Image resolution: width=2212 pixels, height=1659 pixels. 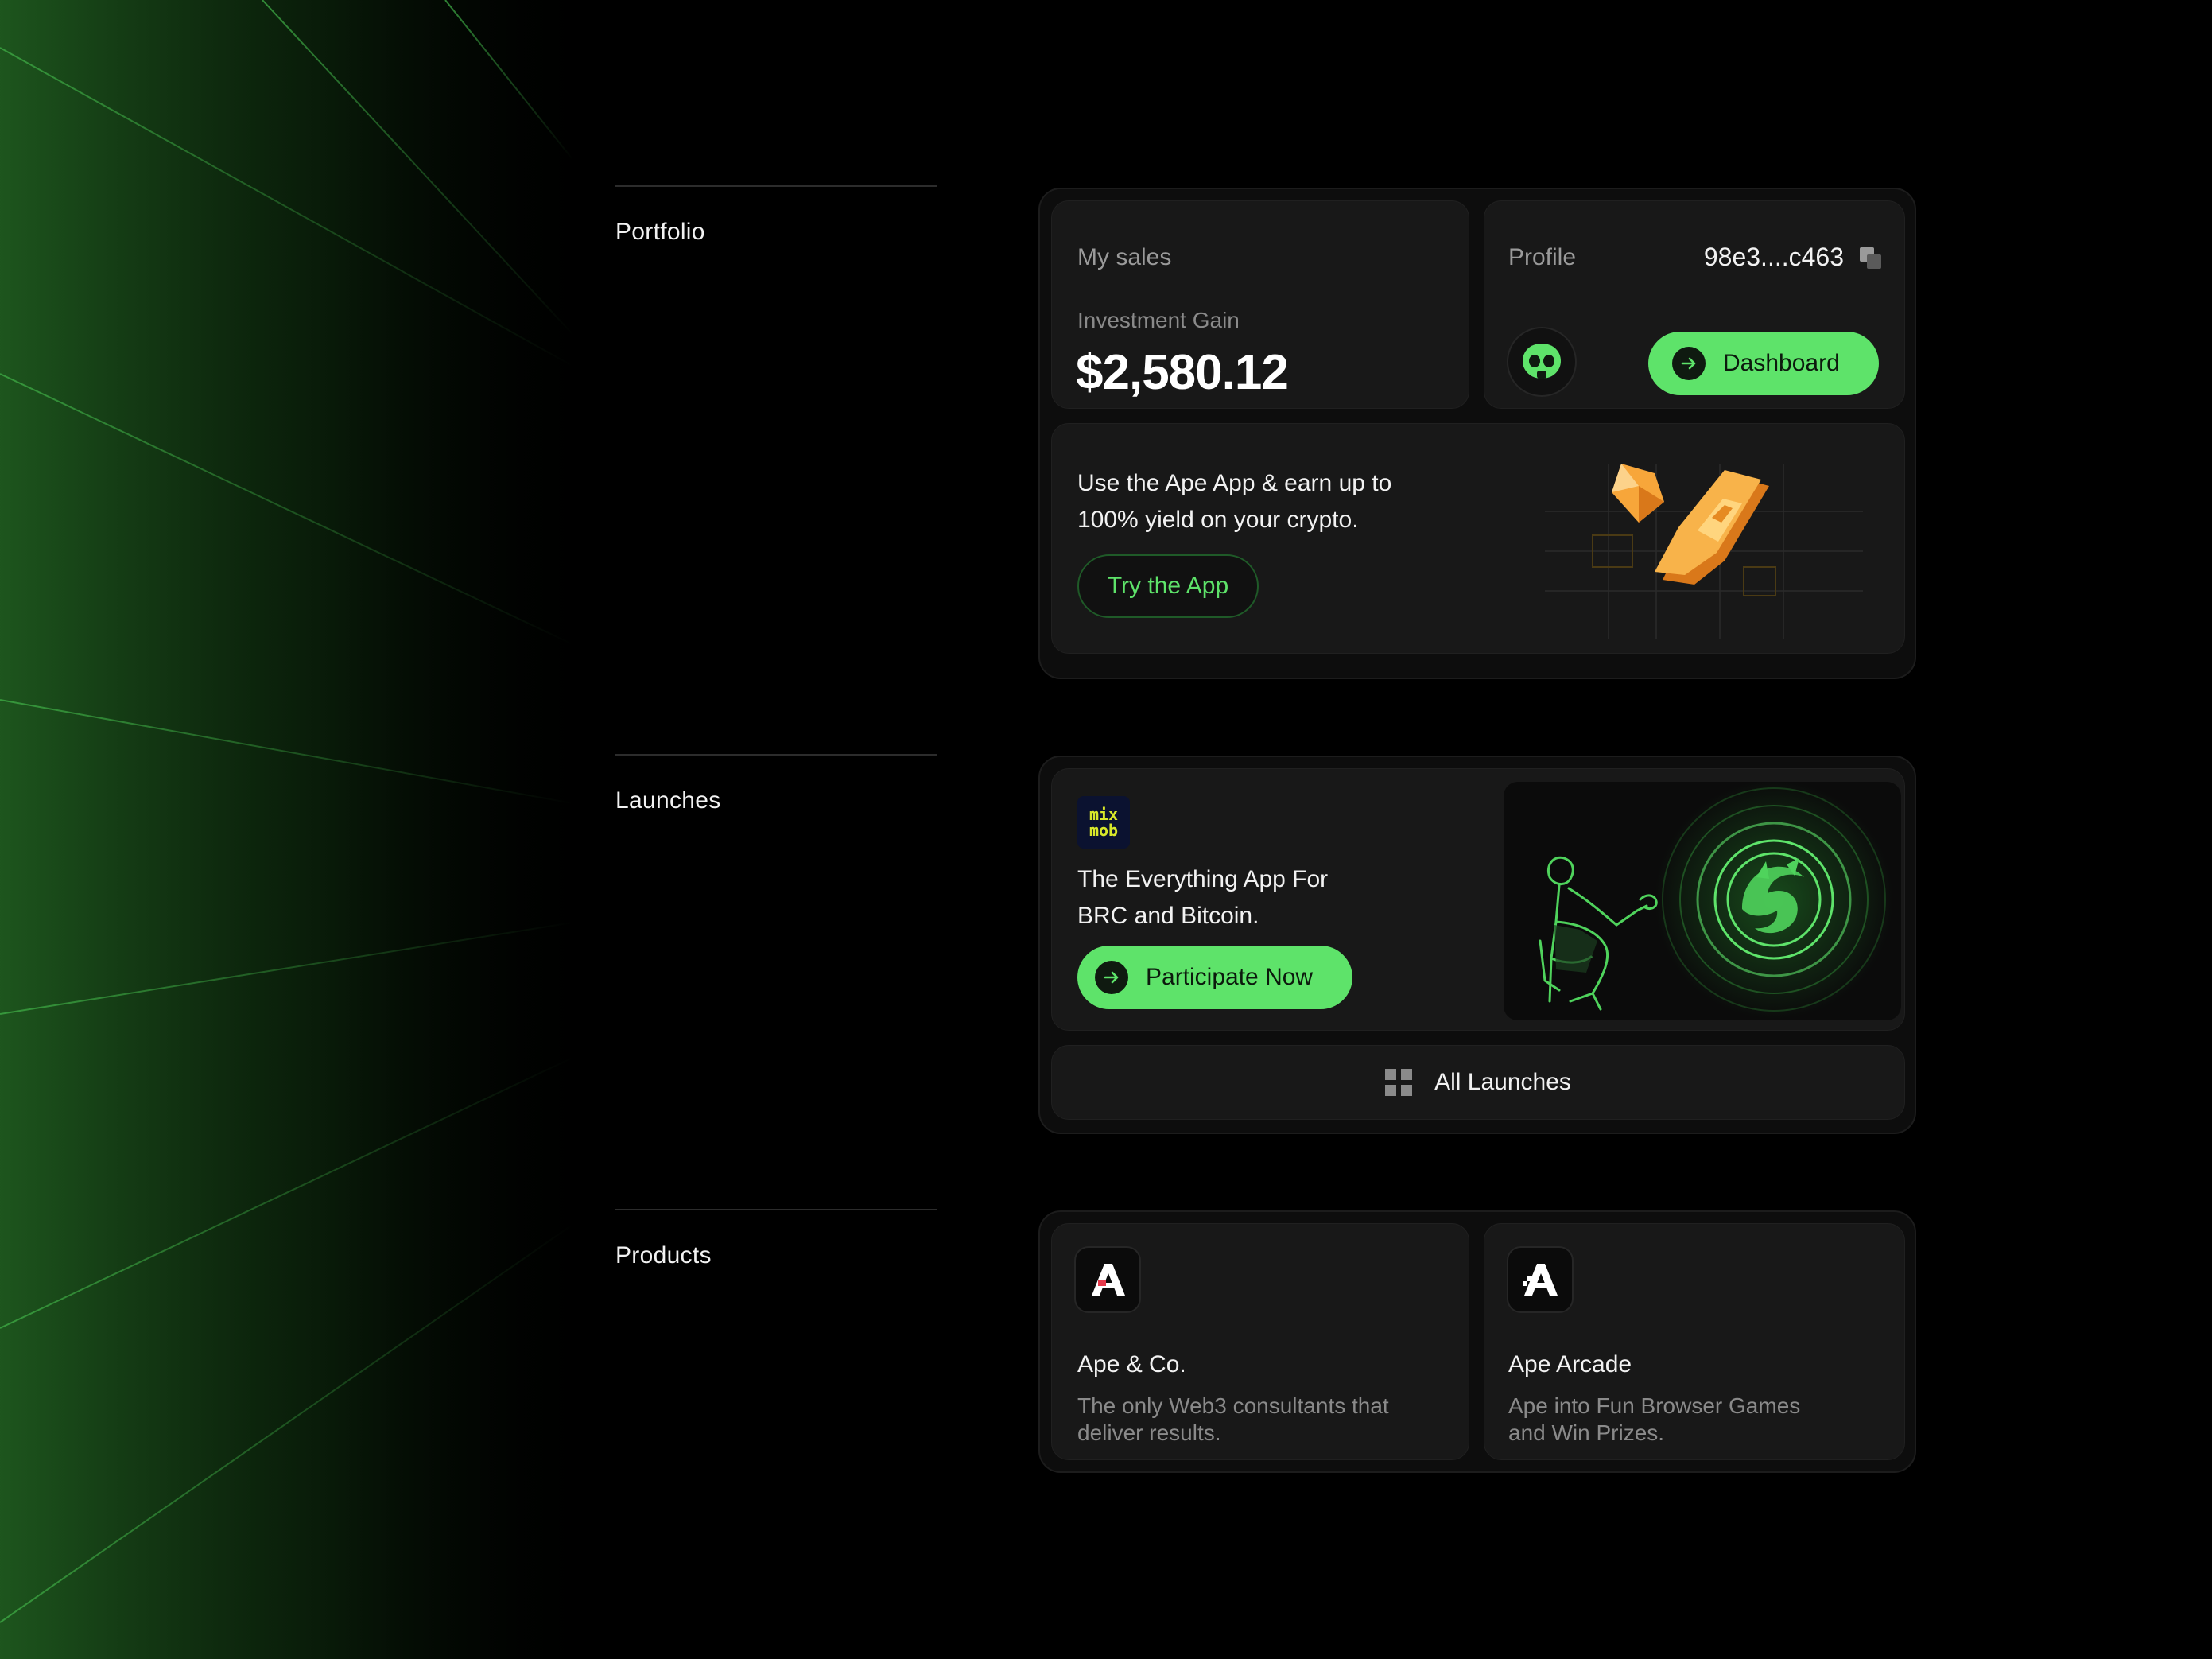 I want to click on ape-avatar-icon, so click(x=1542, y=361).